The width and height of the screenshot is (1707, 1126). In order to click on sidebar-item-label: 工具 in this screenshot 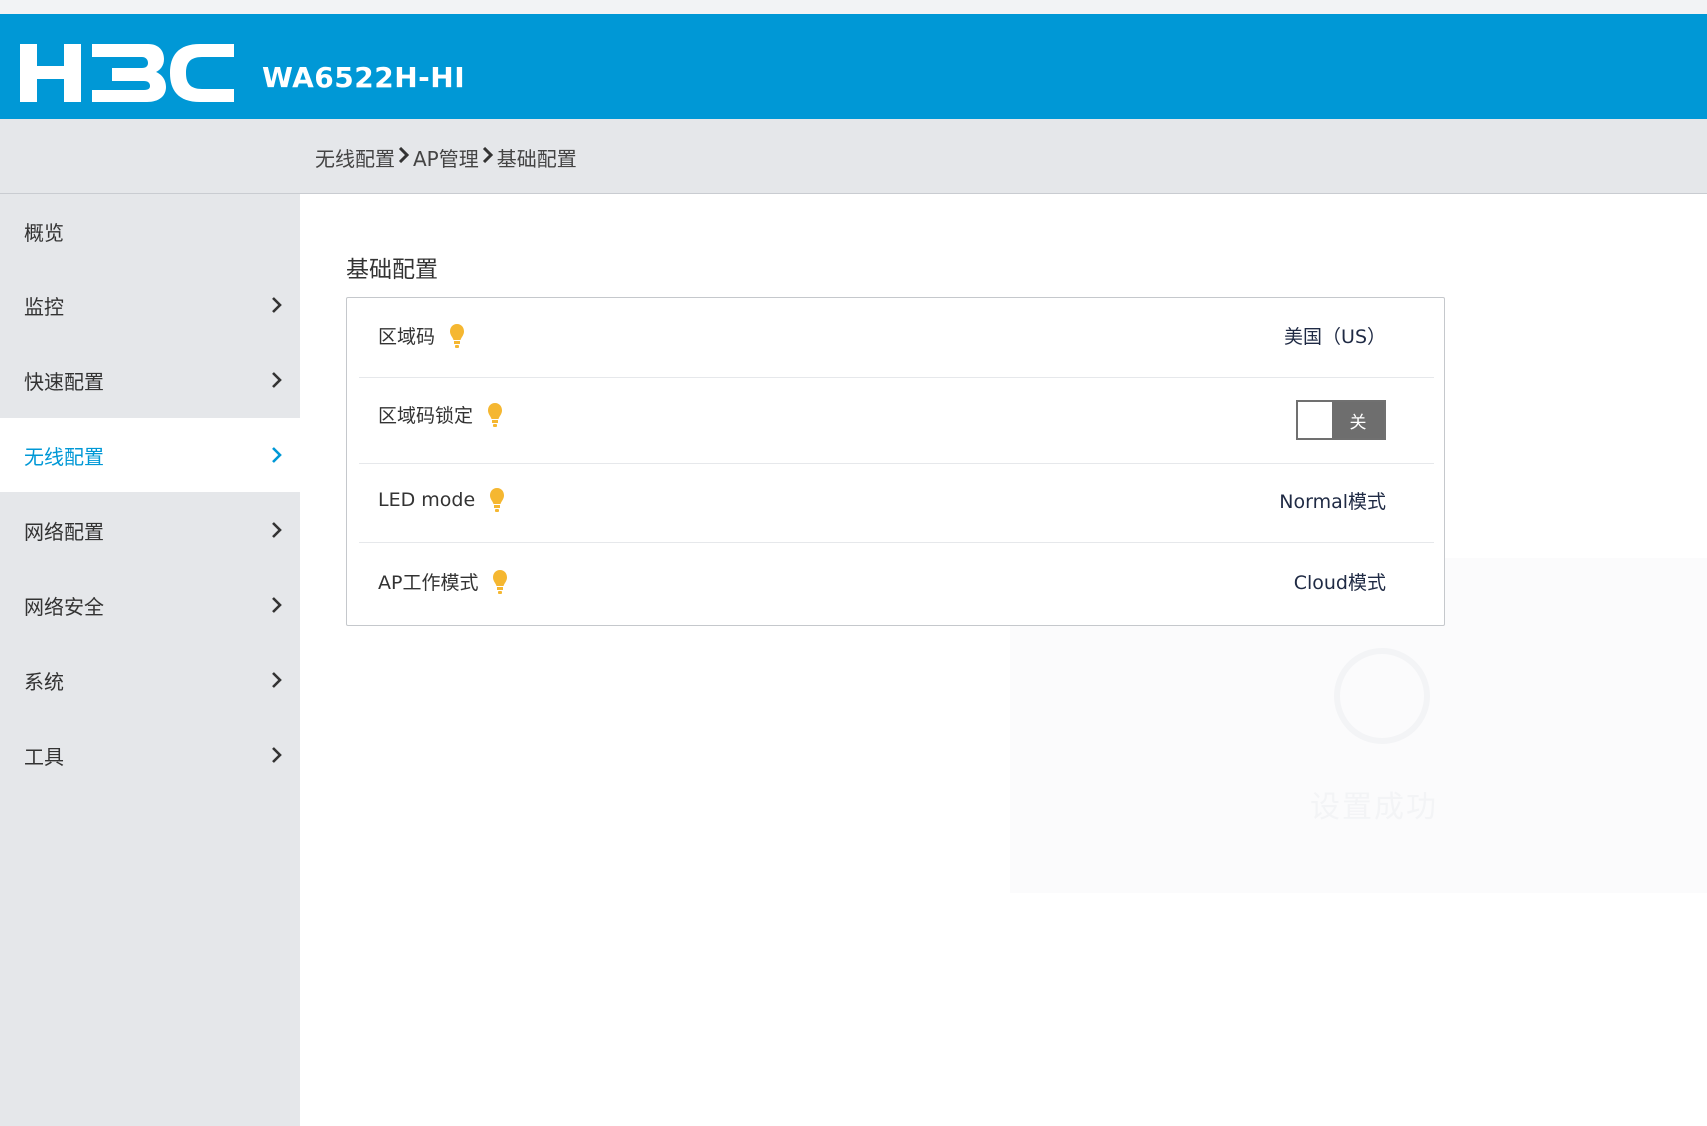, I will do `click(44, 756)`.